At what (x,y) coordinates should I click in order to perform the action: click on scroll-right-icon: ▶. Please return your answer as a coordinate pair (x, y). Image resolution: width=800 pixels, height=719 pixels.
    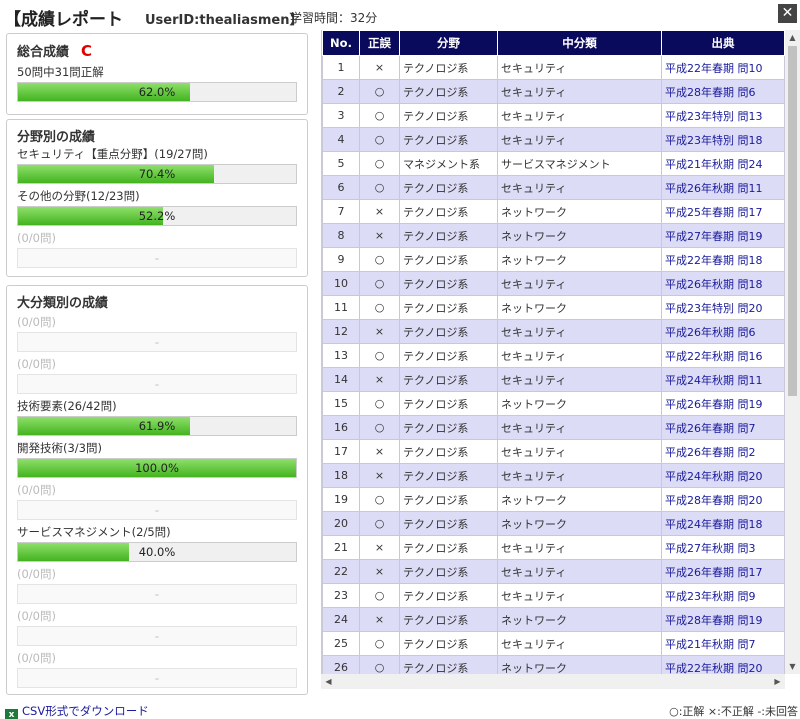
    Looking at the image, I should click on (777, 681).